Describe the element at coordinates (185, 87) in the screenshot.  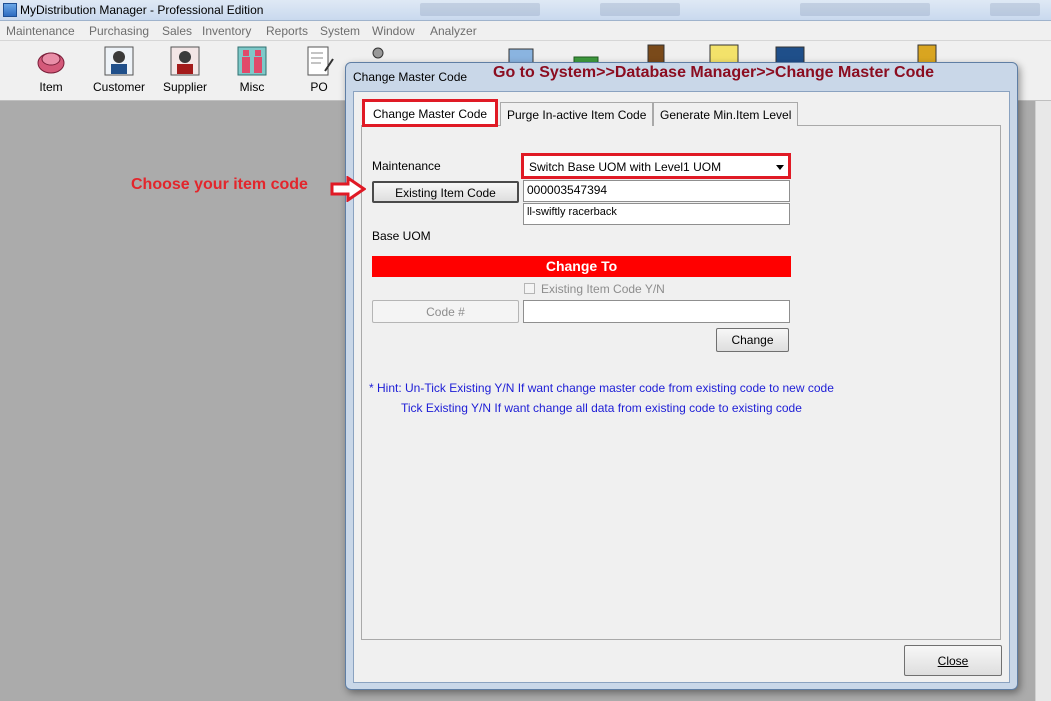
I see `toolbar-supplier-label: Supplier` at that location.